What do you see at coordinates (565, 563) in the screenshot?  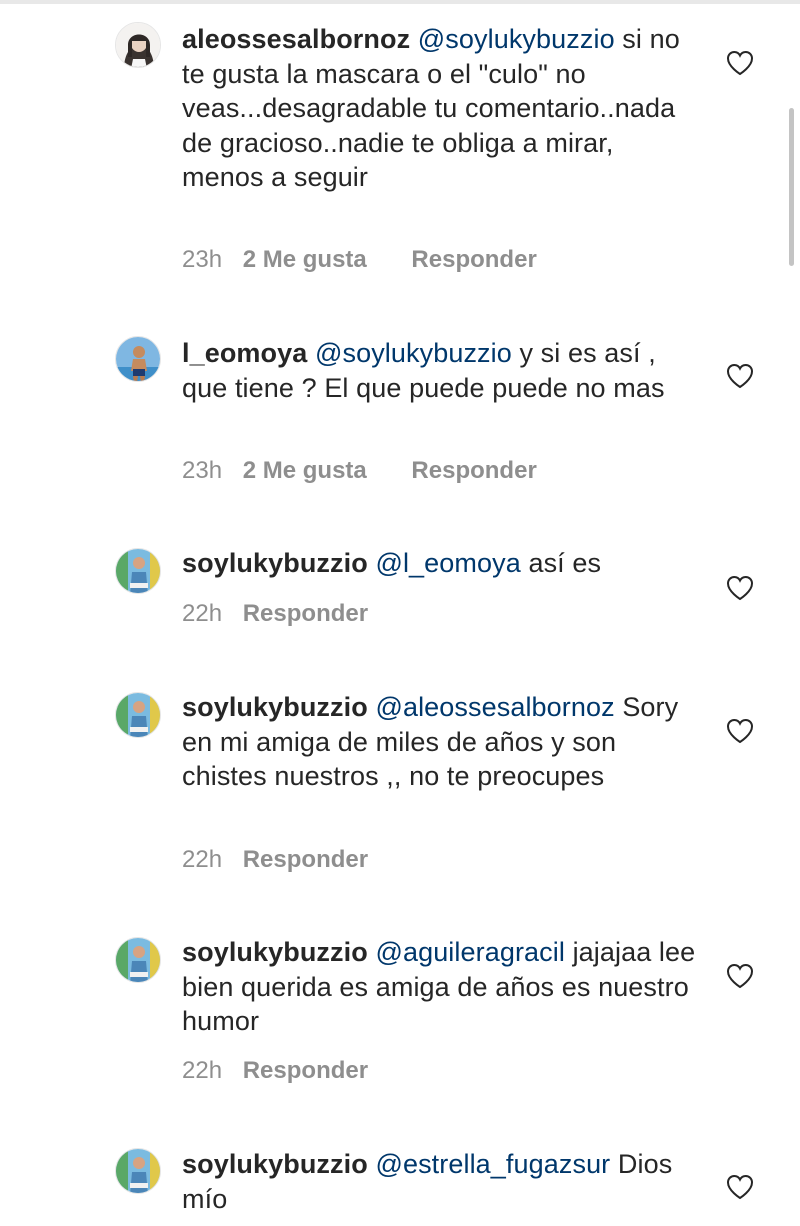 I see `comment-text: así es` at bounding box center [565, 563].